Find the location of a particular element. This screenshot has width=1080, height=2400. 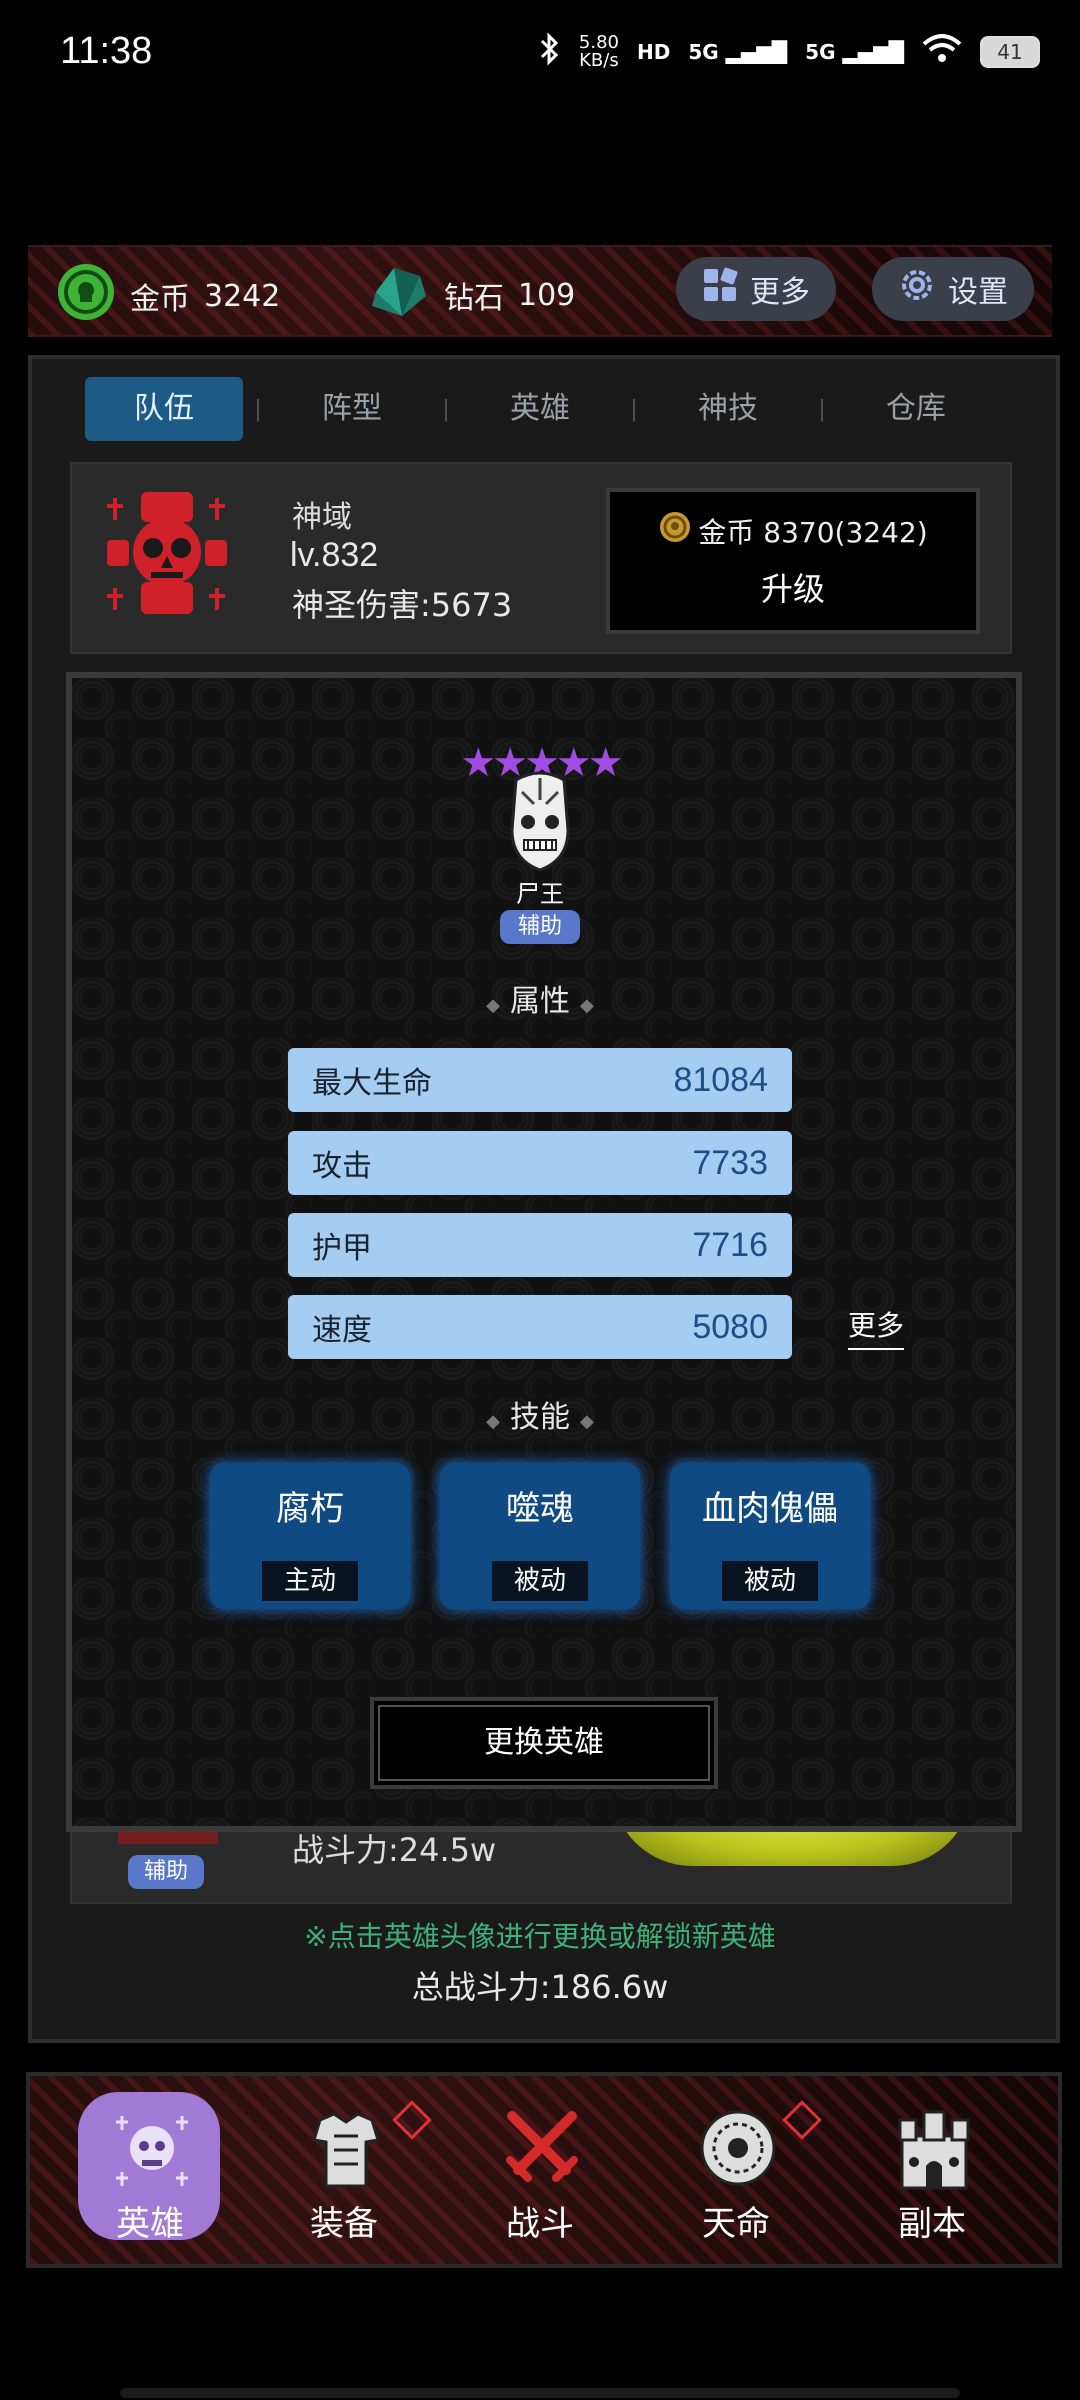

nav-heroes: 英雄 is located at coordinates (150, 2167).